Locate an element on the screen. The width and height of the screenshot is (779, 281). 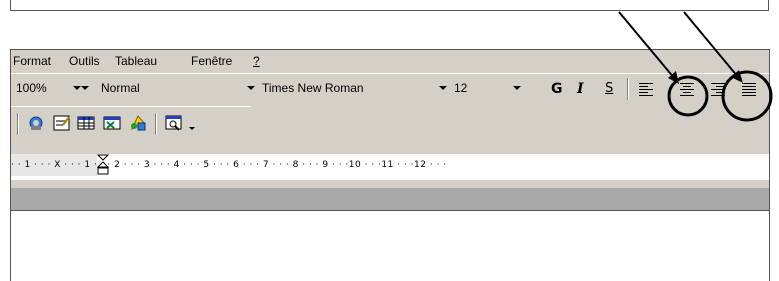
size-value: 12 is located at coordinates (461, 88).